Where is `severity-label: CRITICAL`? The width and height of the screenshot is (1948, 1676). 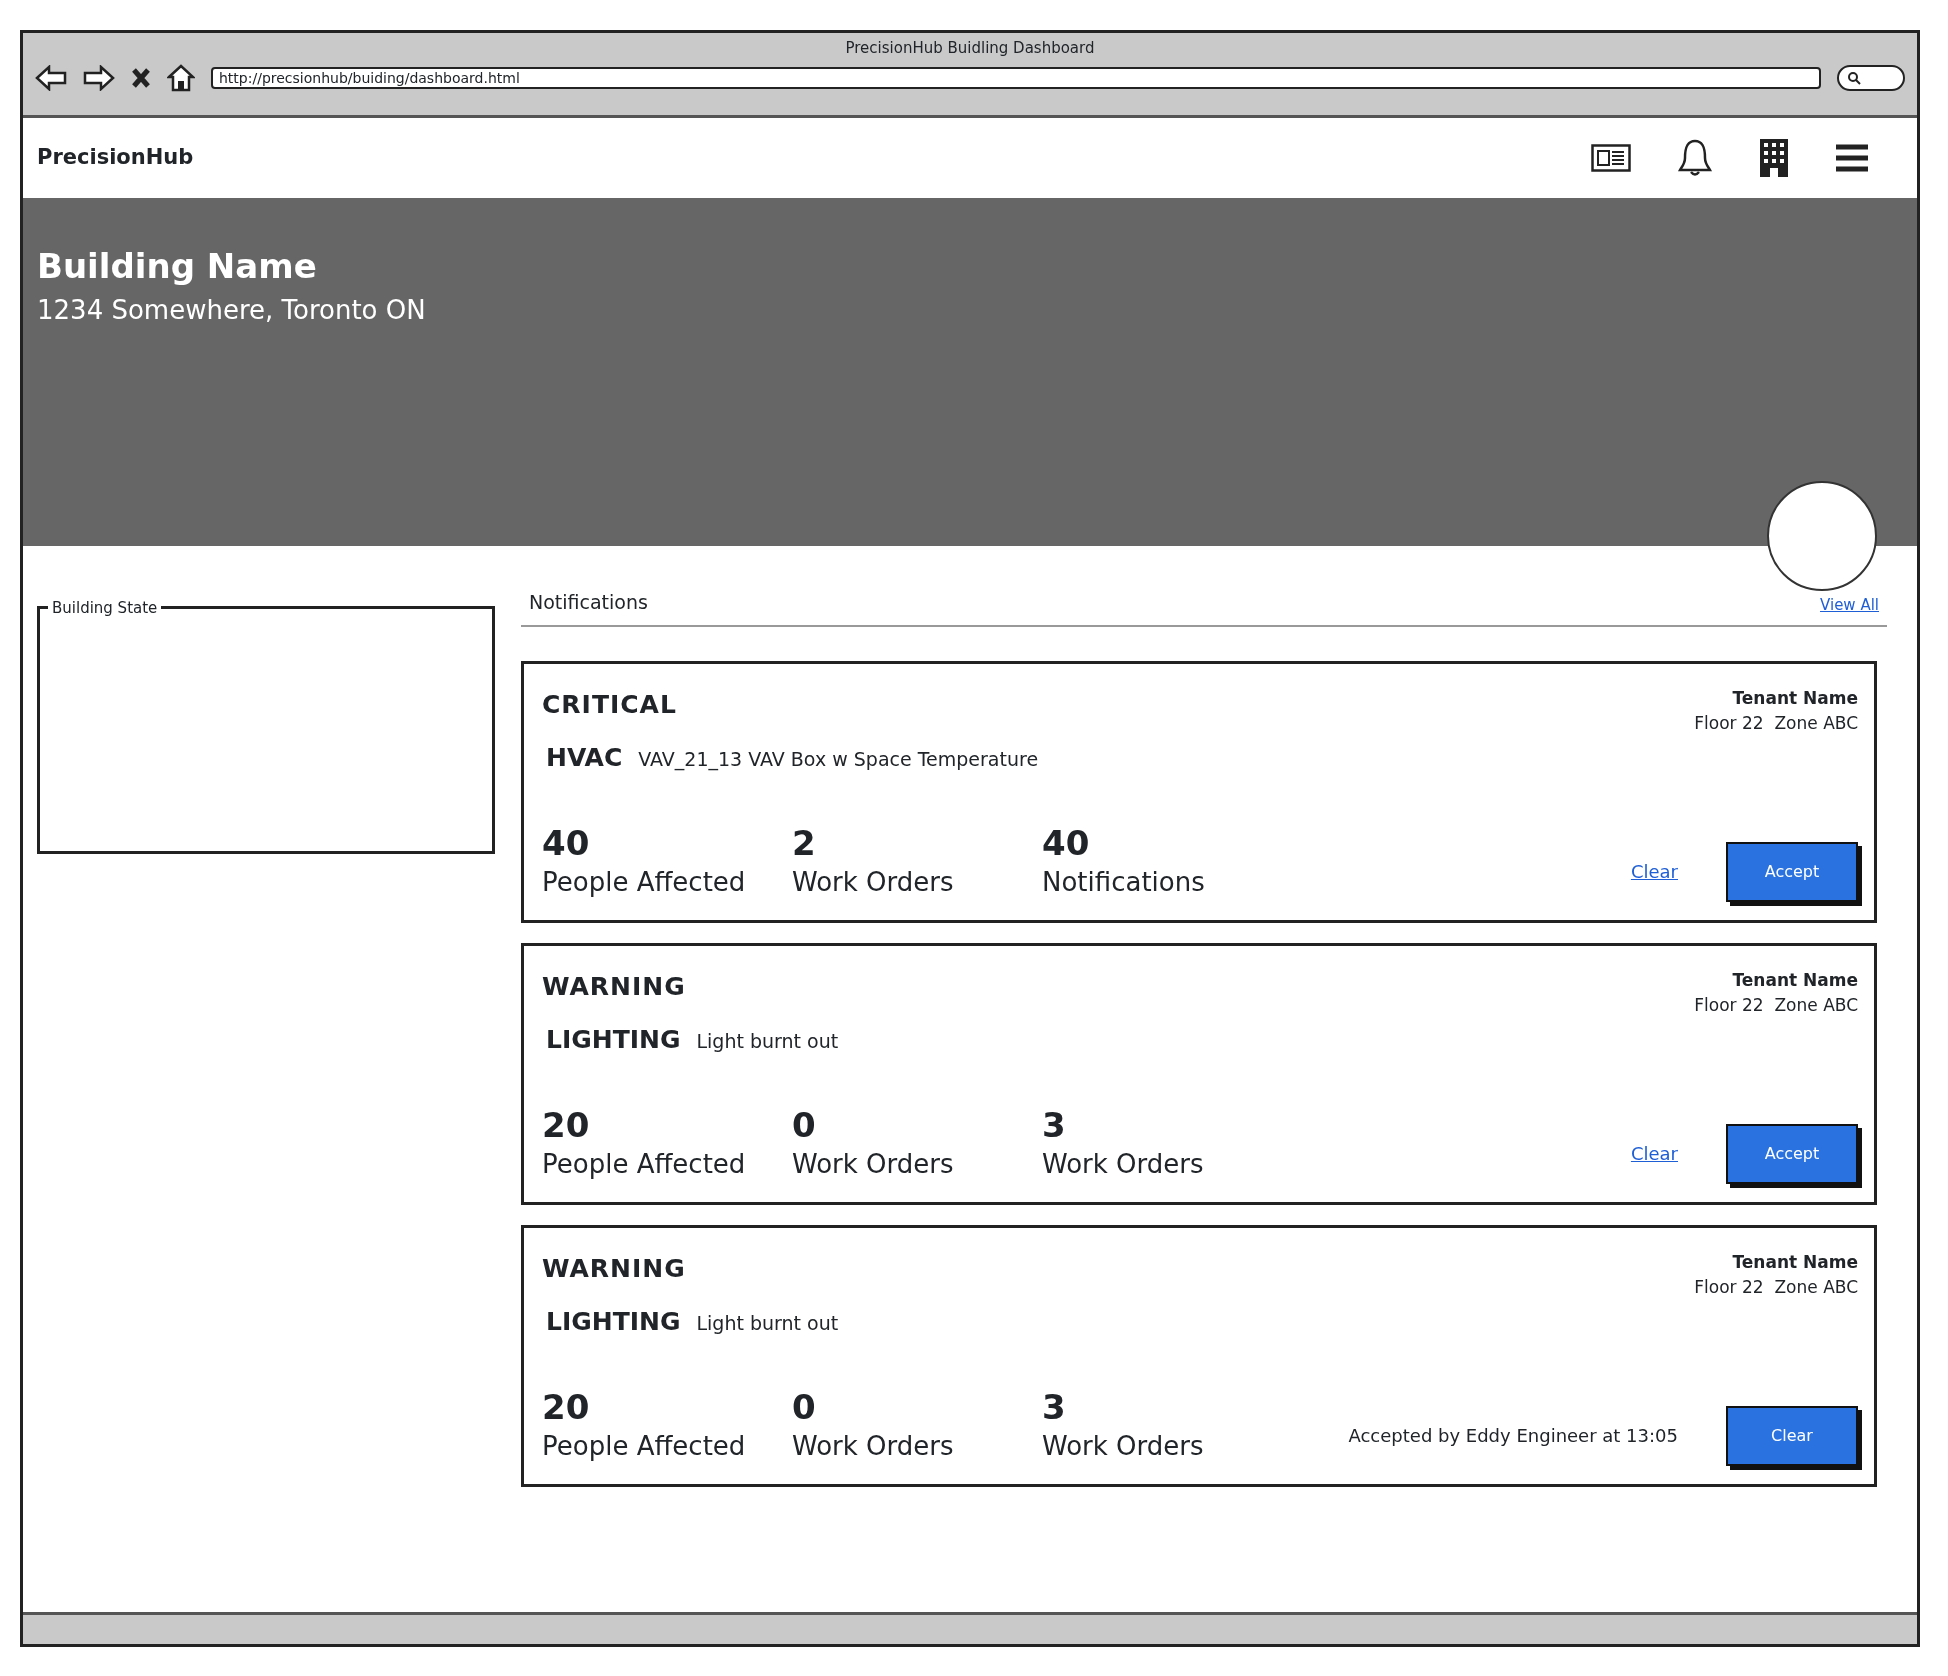
severity-label: CRITICAL is located at coordinates (610, 704).